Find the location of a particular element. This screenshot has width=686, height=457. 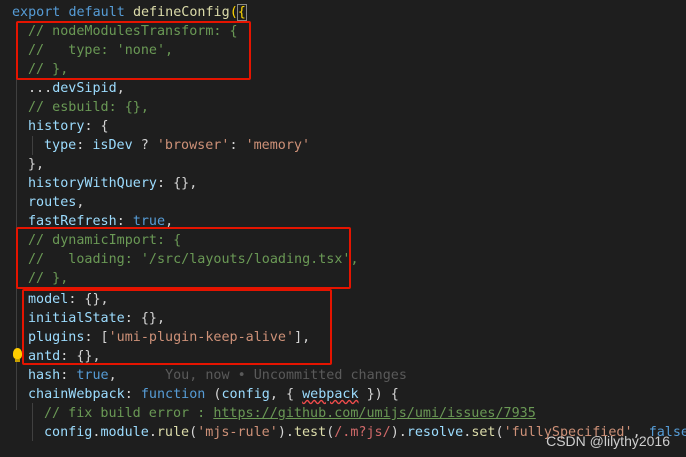

token-keyword: export is located at coordinates (36, 12).